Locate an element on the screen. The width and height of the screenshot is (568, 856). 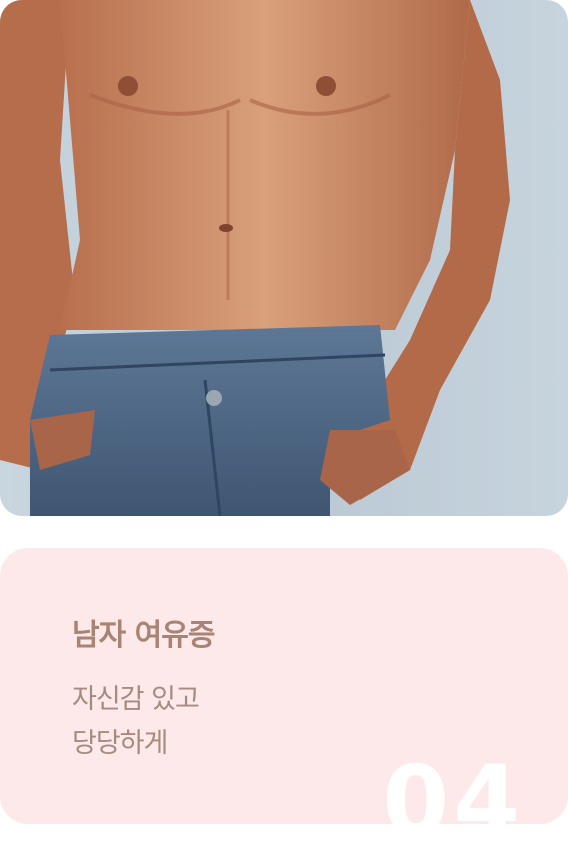
card-description: 자신감 있고 당당하게 is located at coordinates (252, 722).